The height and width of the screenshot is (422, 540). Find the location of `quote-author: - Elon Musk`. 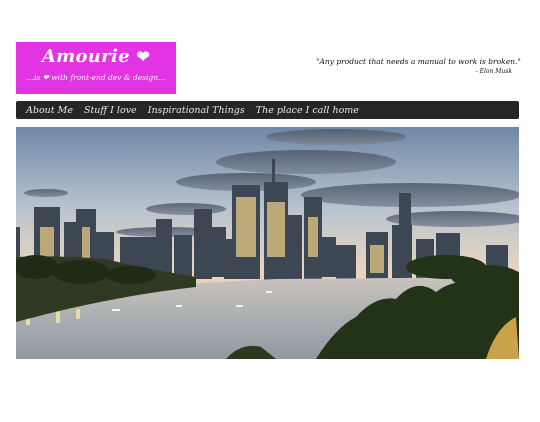

quote-author: - Elon Musk is located at coordinates (493, 71).